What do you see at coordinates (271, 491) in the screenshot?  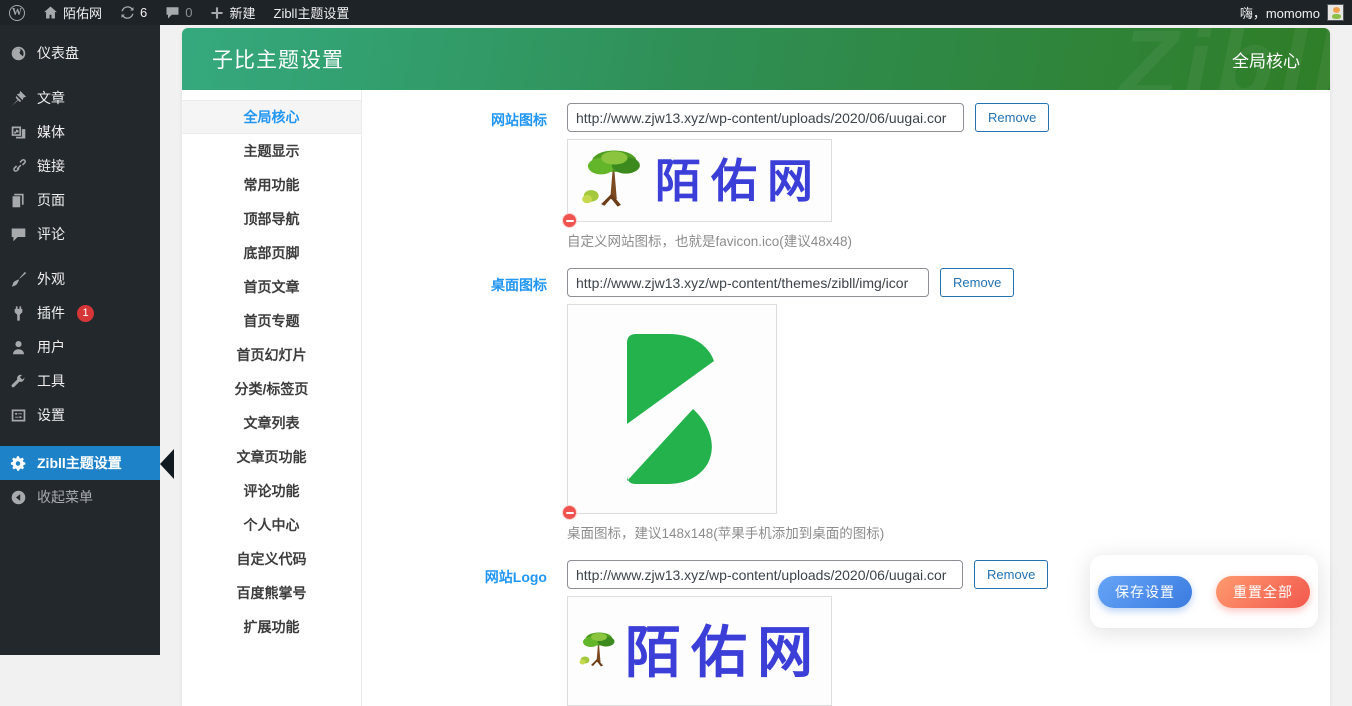 I see `tab-comment-functions: 评论功能` at bounding box center [271, 491].